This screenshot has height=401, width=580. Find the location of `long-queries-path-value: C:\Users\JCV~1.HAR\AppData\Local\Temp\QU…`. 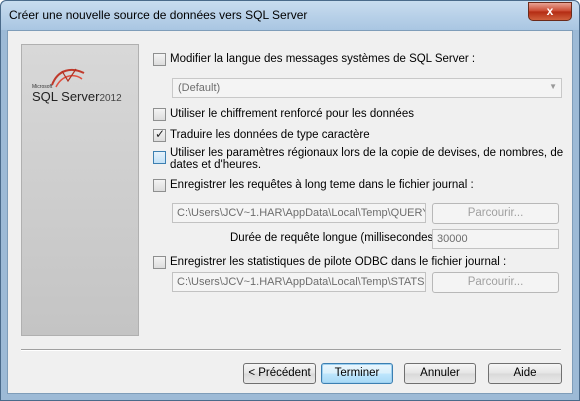

long-queries-path-value: C:\Users\JCV~1.HAR\AppData\Local\Temp\QU… is located at coordinates (301, 213).